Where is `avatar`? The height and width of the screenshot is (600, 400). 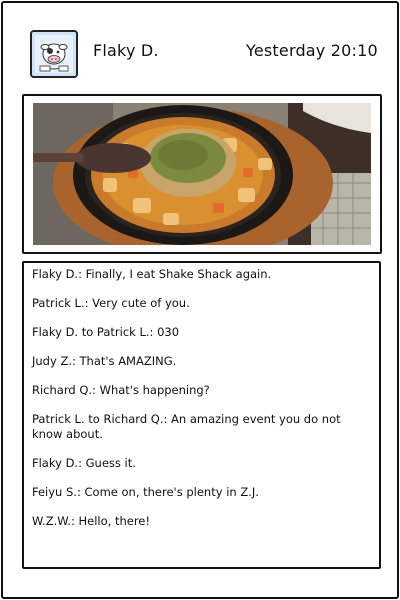
avatar is located at coordinates (54, 54).